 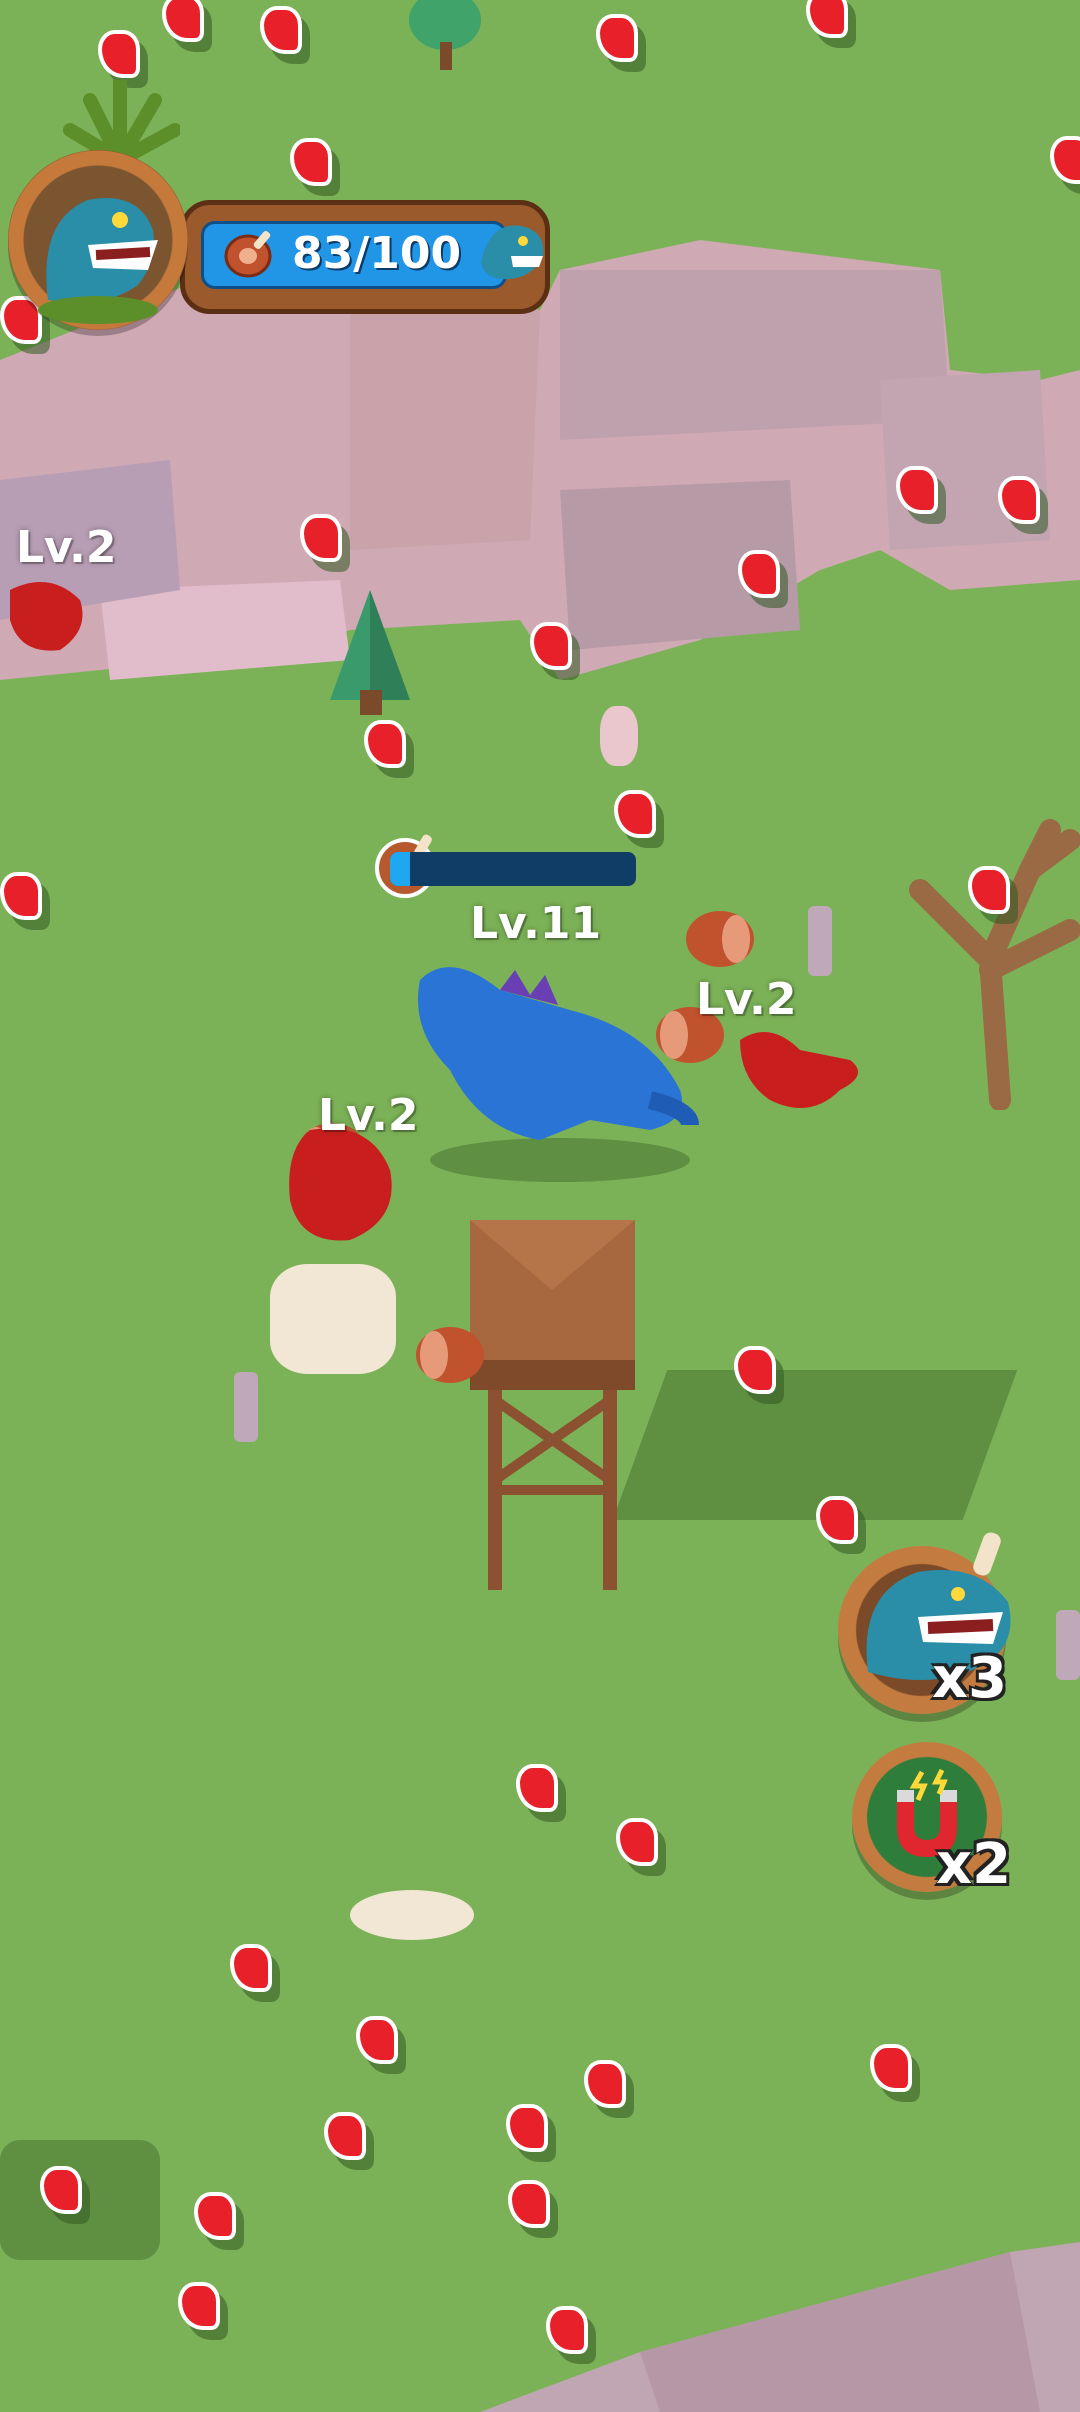 I want to click on dinosaur-power-count: x3, so click(x=970, y=1678).